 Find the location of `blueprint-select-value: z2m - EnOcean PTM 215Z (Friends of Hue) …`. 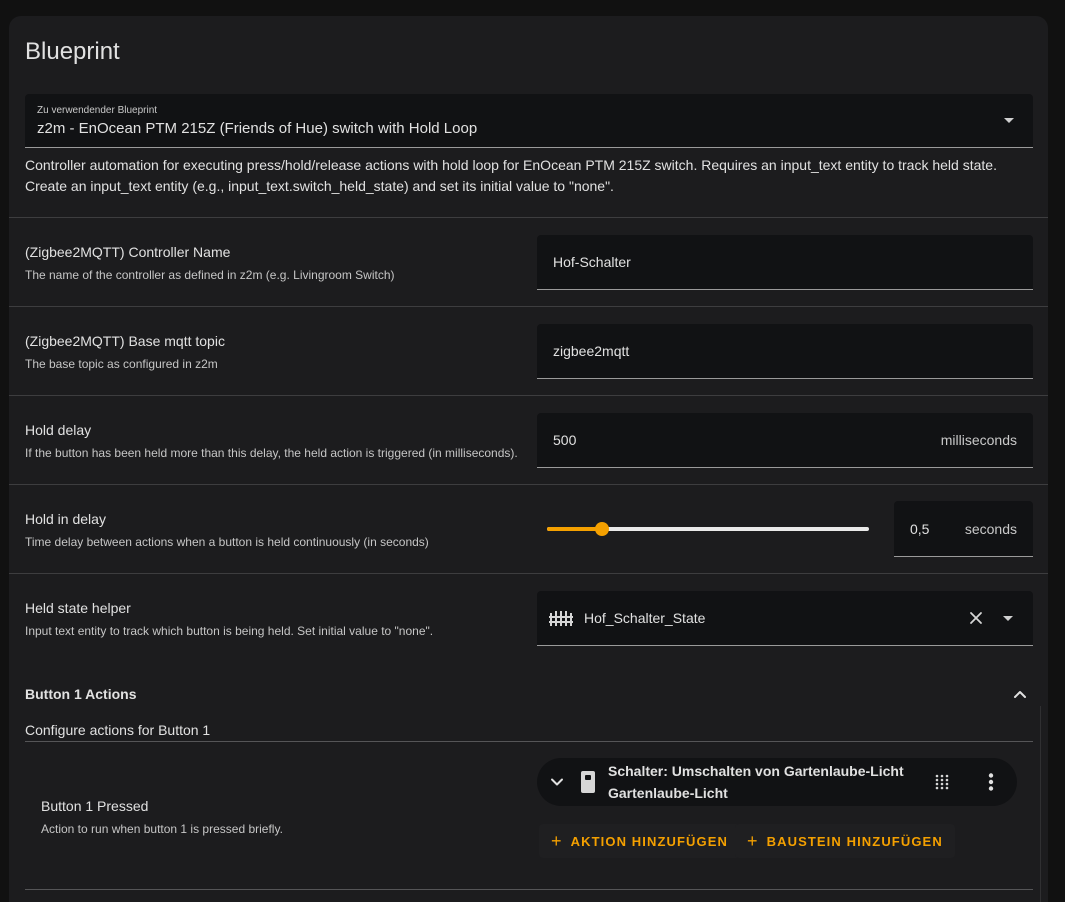

blueprint-select-value: z2m - EnOcean PTM 215Z (Friends of Hue) … is located at coordinates (257, 128).